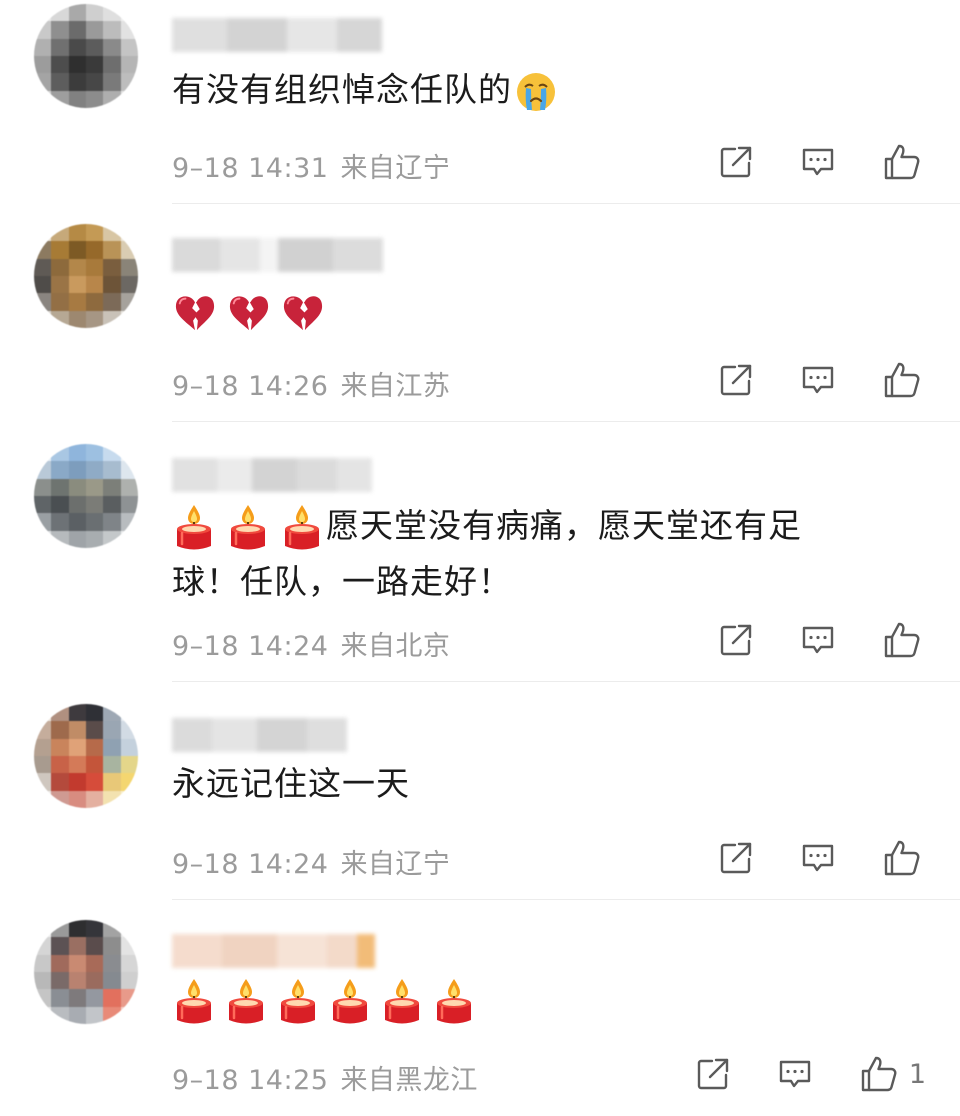  I want to click on comment-text: 有没有组织悼念任队的, so click(532, 90).